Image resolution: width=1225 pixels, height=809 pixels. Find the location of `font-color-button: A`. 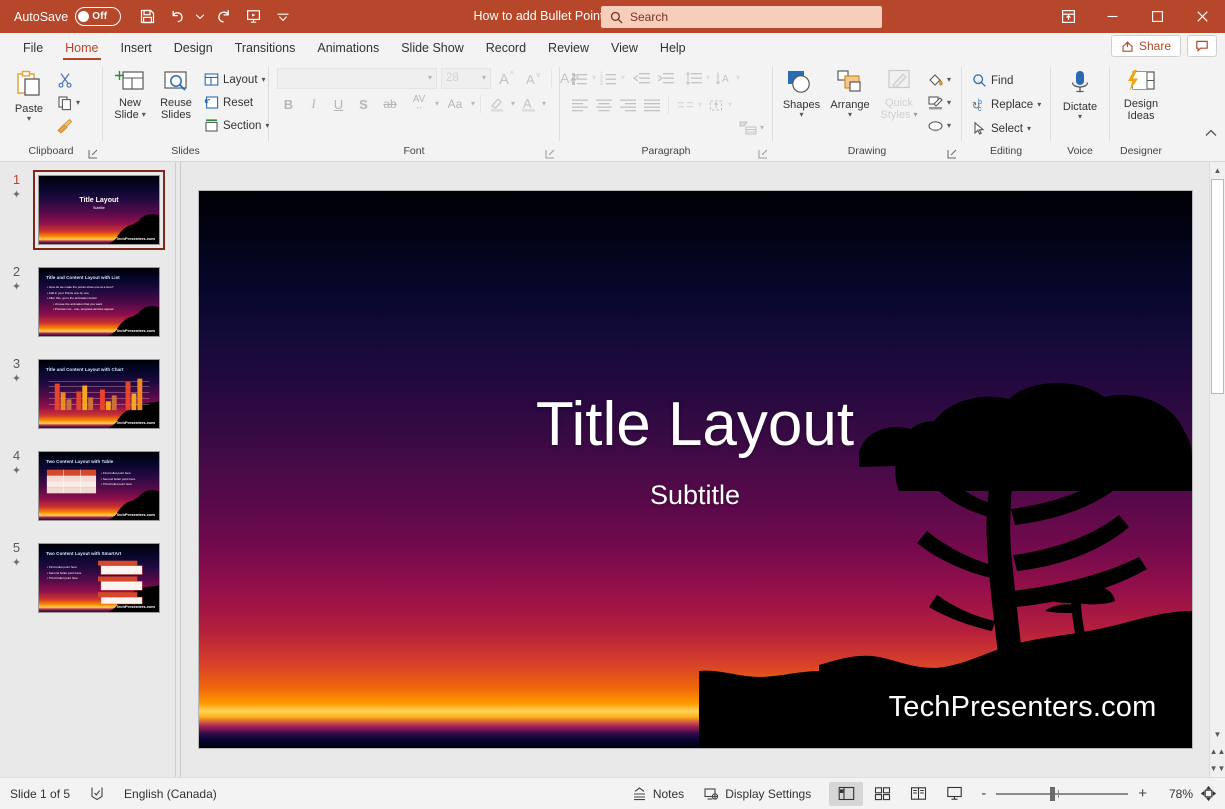

font-color-button: A is located at coordinates (528, 104).